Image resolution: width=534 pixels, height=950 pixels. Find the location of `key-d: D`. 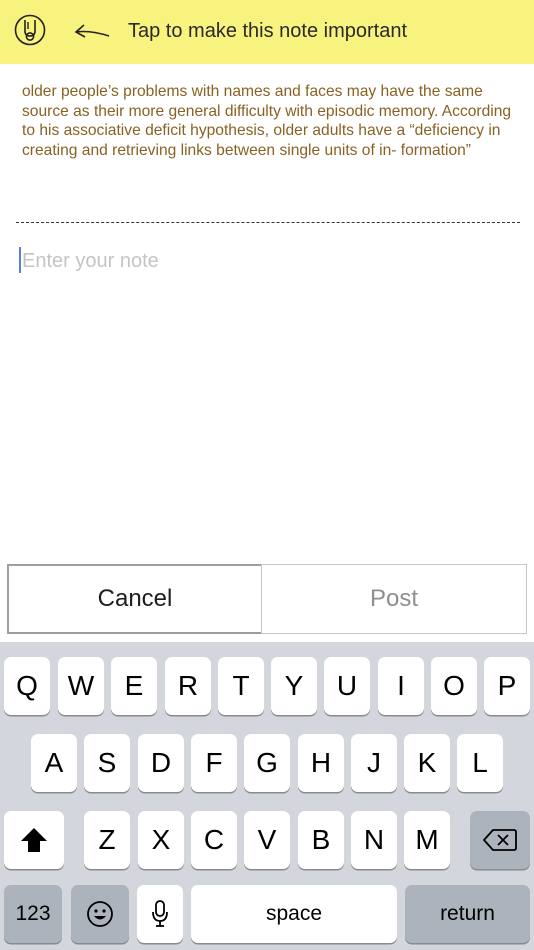

key-d: D is located at coordinates (161, 763).